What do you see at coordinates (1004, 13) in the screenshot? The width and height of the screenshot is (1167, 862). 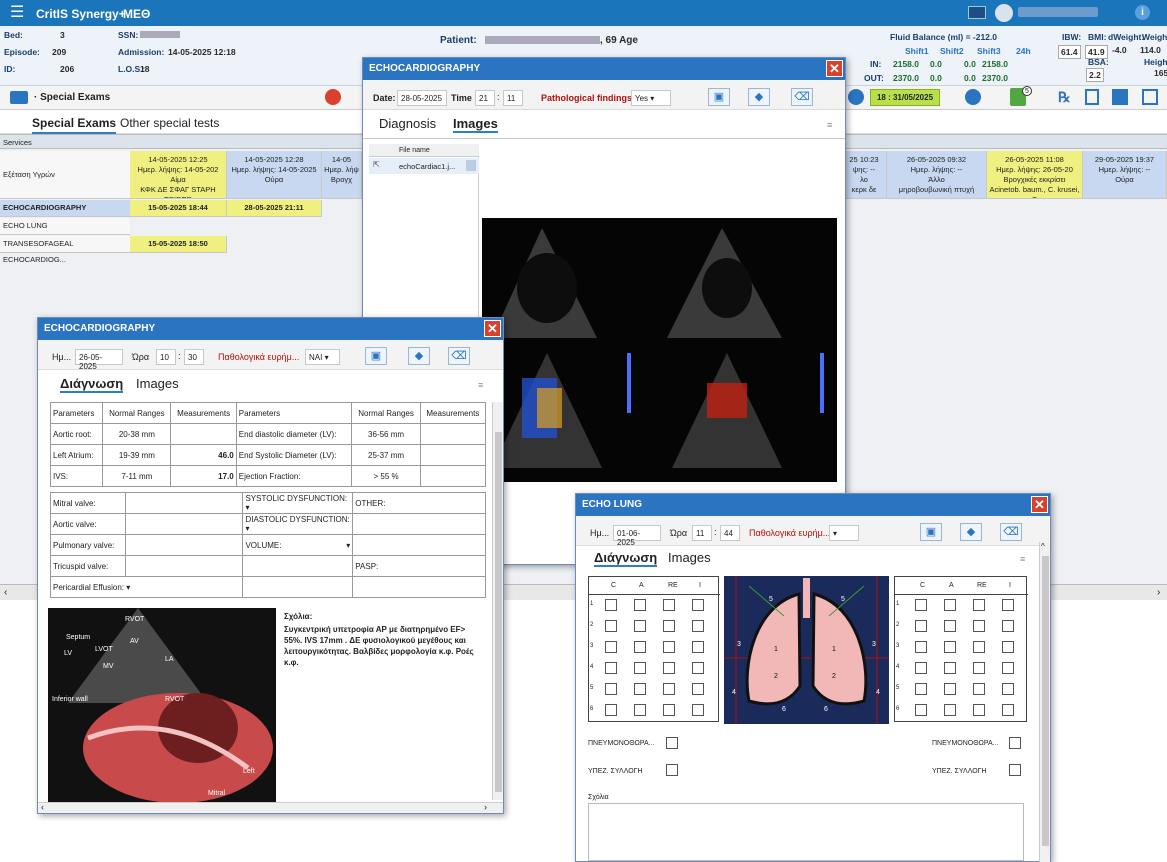 I see `avatar` at bounding box center [1004, 13].